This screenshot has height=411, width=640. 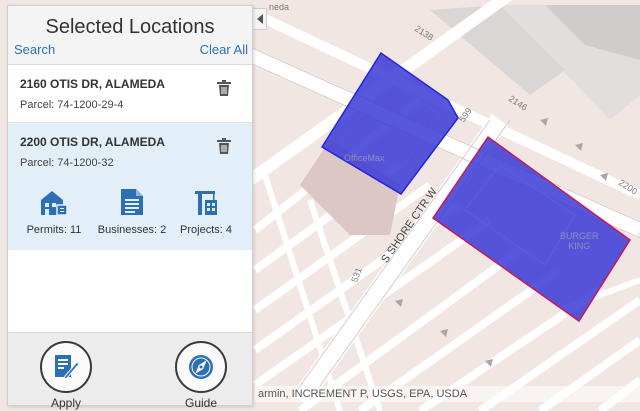 What do you see at coordinates (279, 7) in the screenshot?
I see `map-label-top: neda` at bounding box center [279, 7].